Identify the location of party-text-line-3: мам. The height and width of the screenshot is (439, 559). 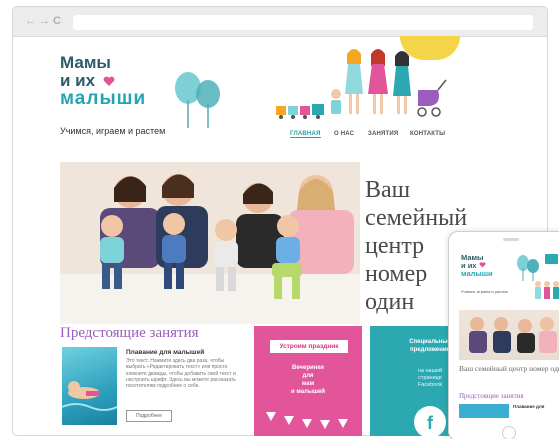
(308, 384).